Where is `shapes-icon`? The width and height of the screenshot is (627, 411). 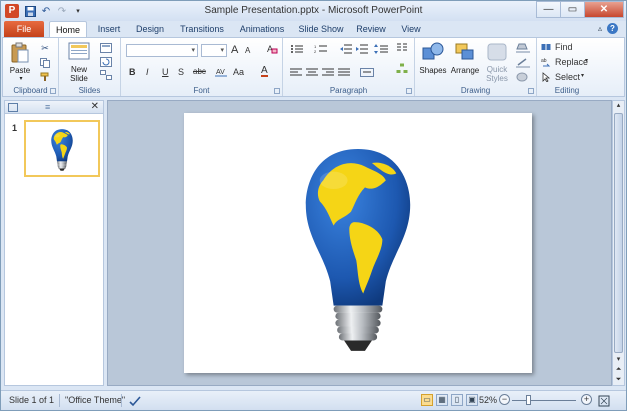 shapes-icon is located at coordinates (433, 52).